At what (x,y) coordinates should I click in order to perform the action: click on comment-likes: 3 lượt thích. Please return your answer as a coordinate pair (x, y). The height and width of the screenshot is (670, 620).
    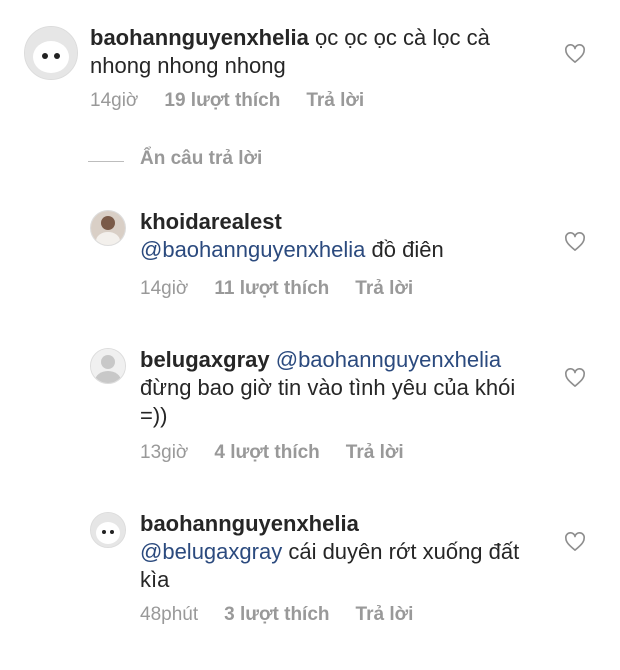
    Looking at the image, I should click on (276, 615).